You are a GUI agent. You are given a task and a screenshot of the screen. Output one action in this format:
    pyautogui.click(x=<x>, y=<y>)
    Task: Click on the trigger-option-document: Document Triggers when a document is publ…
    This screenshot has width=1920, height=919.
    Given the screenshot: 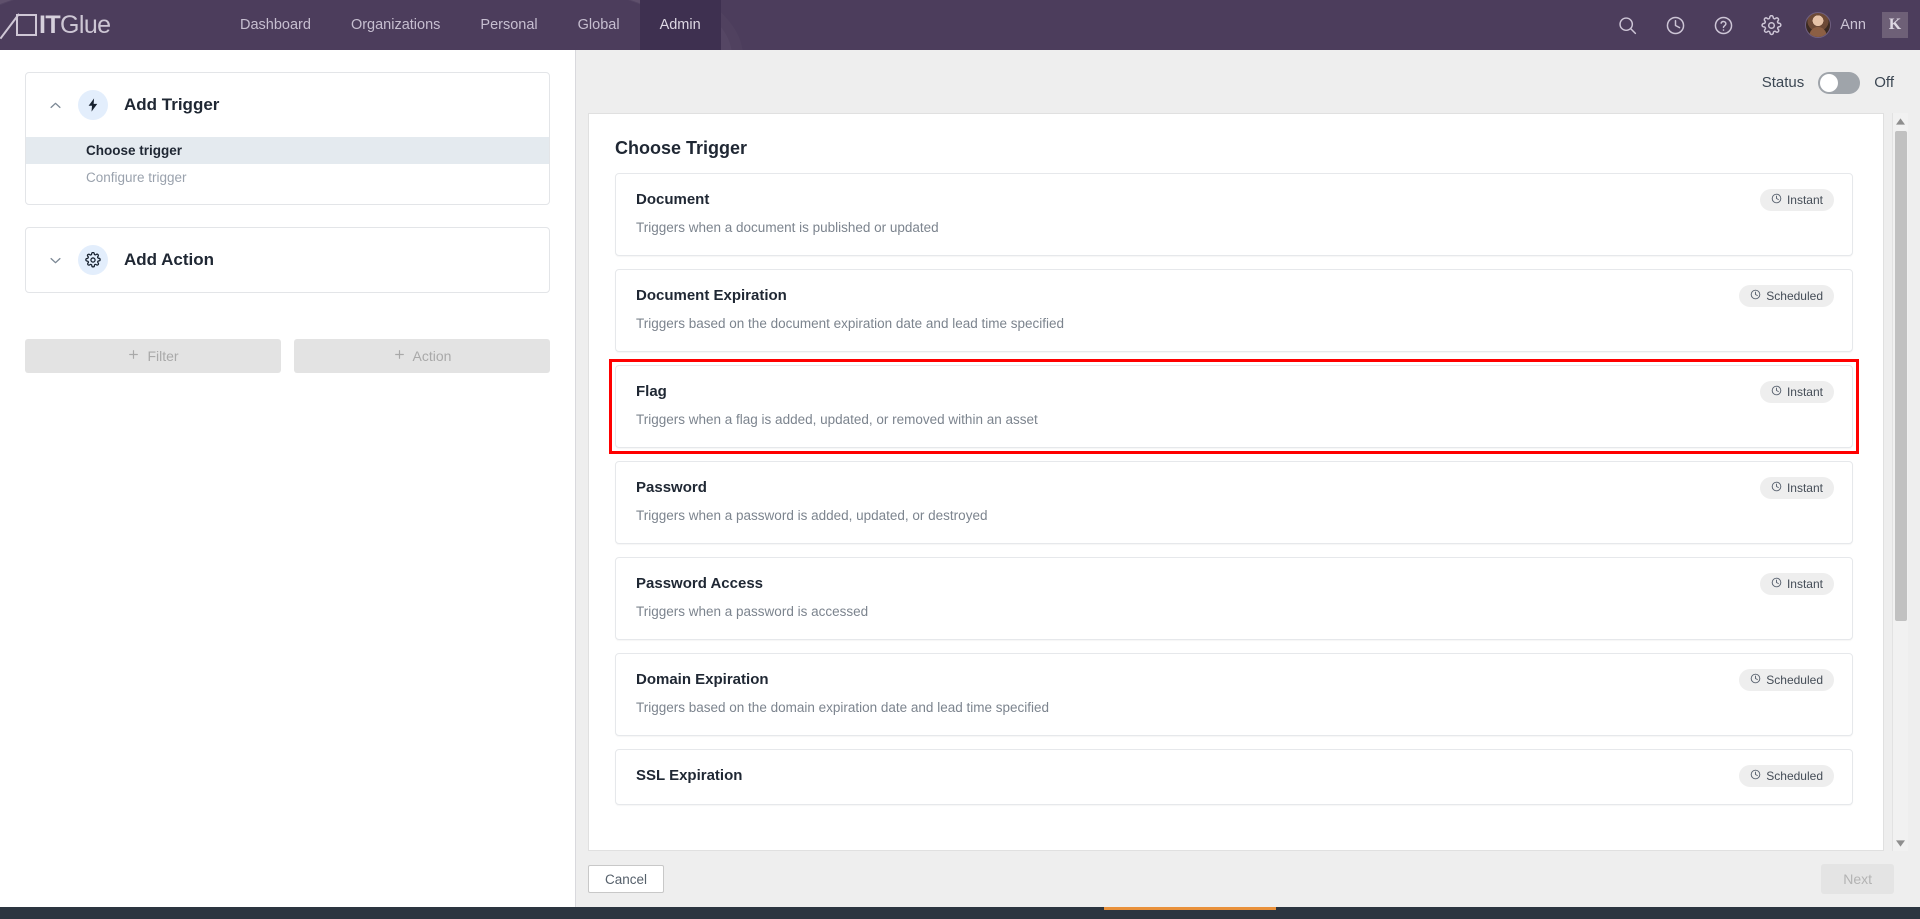 What is the action you would take?
    pyautogui.click(x=1234, y=214)
    